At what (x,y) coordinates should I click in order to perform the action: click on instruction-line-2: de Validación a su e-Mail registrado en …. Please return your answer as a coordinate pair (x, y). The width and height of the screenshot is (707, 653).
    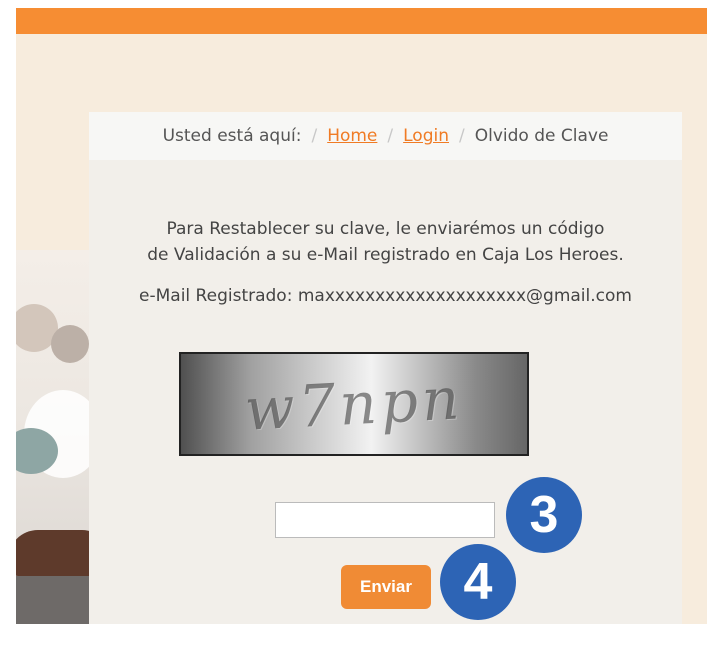
    Looking at the image, I should click on (385, 255).